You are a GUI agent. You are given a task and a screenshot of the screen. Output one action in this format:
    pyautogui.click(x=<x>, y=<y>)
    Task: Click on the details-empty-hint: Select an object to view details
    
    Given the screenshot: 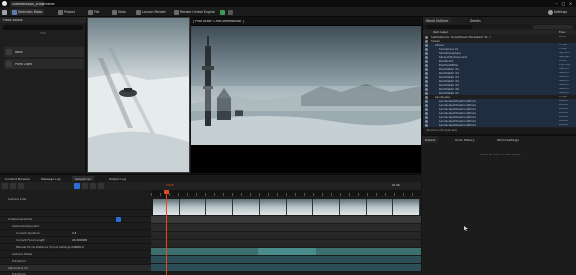 What is the action you would take?
    pyautogui.click(x=500, y=155)
    